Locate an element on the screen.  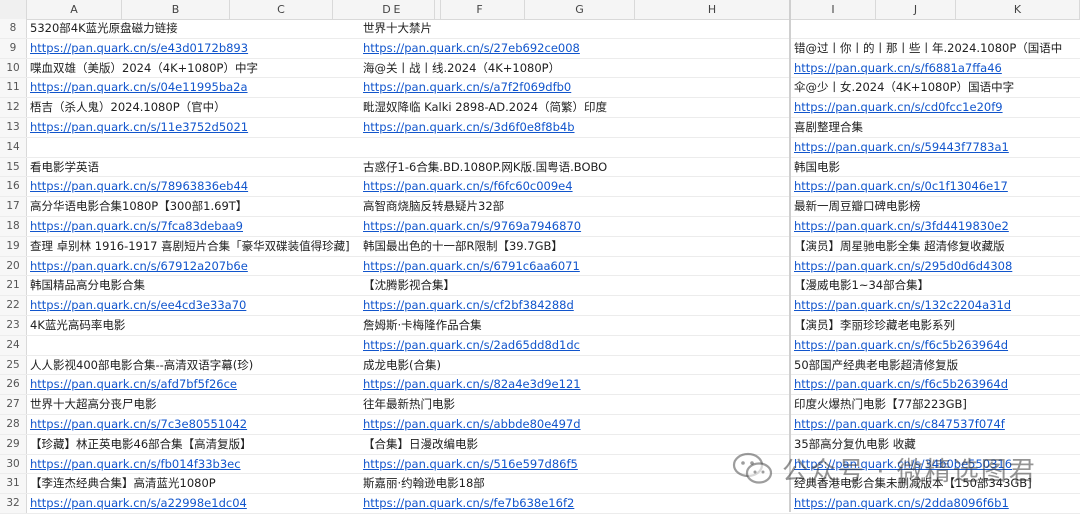
cell-link: https://pan.quark.cn/s/a7f2f069dfb0 is located at coordinates (467, 87).